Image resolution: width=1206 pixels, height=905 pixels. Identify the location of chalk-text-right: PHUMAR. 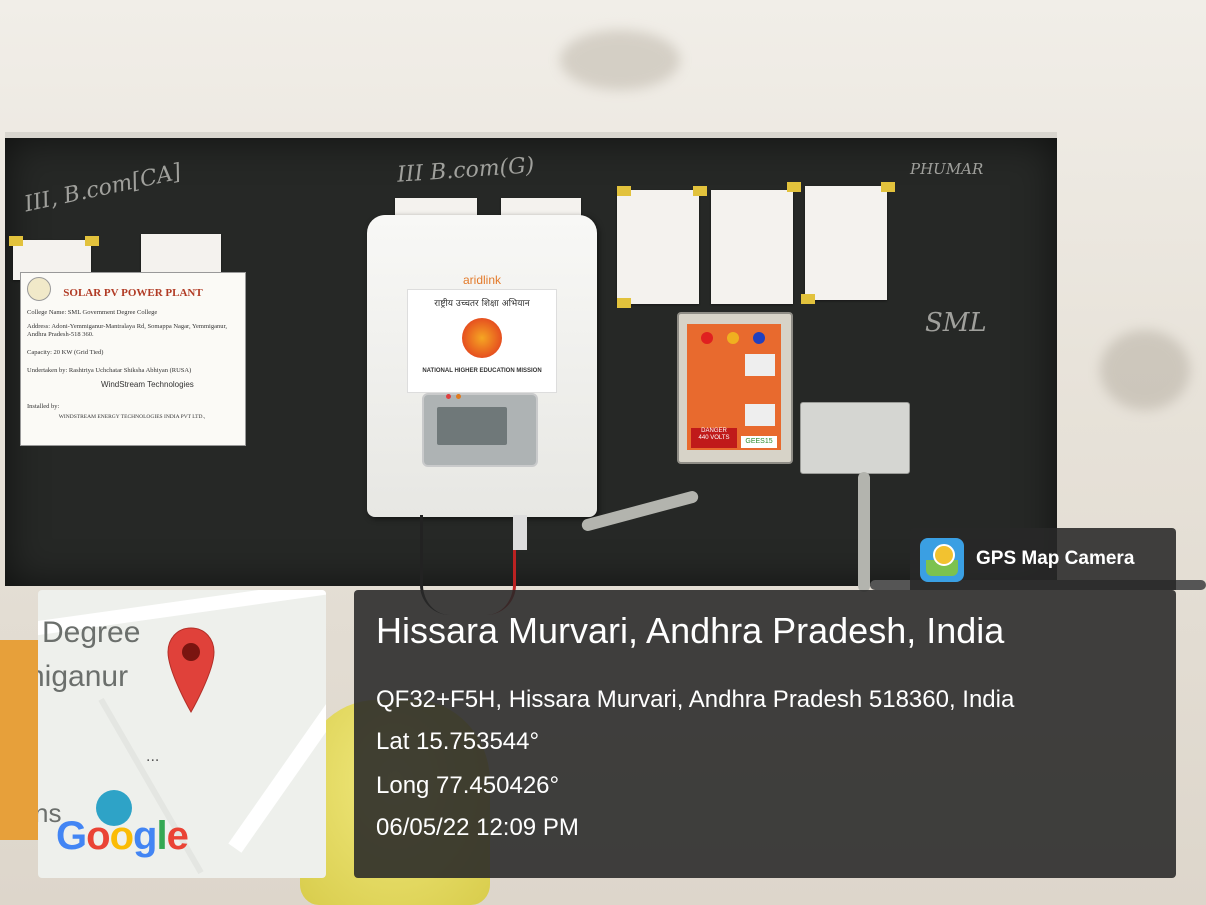
(947, 169).